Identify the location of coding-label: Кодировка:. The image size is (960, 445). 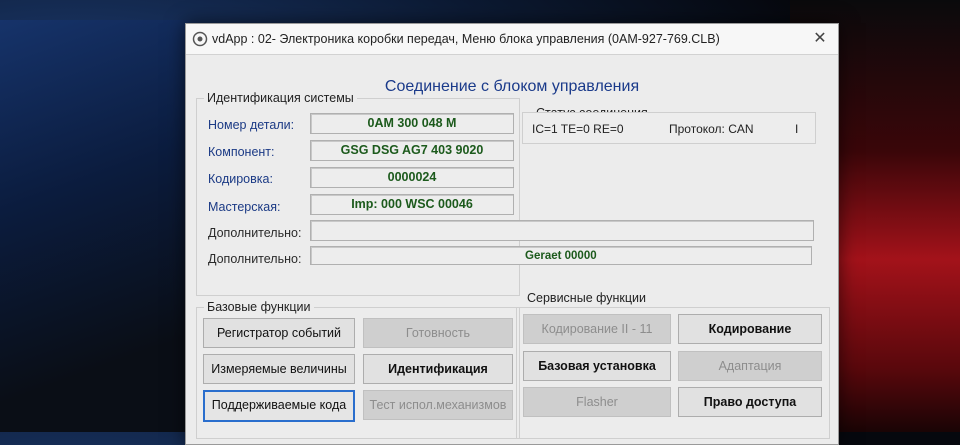
(240, 179).